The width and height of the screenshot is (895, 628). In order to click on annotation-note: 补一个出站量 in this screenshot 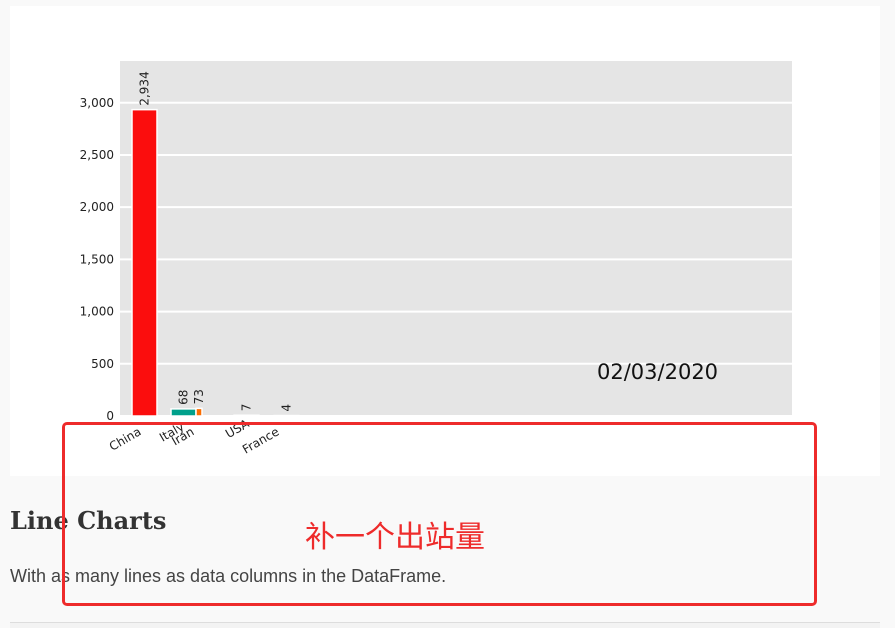, I will do `click(395, 537)`.